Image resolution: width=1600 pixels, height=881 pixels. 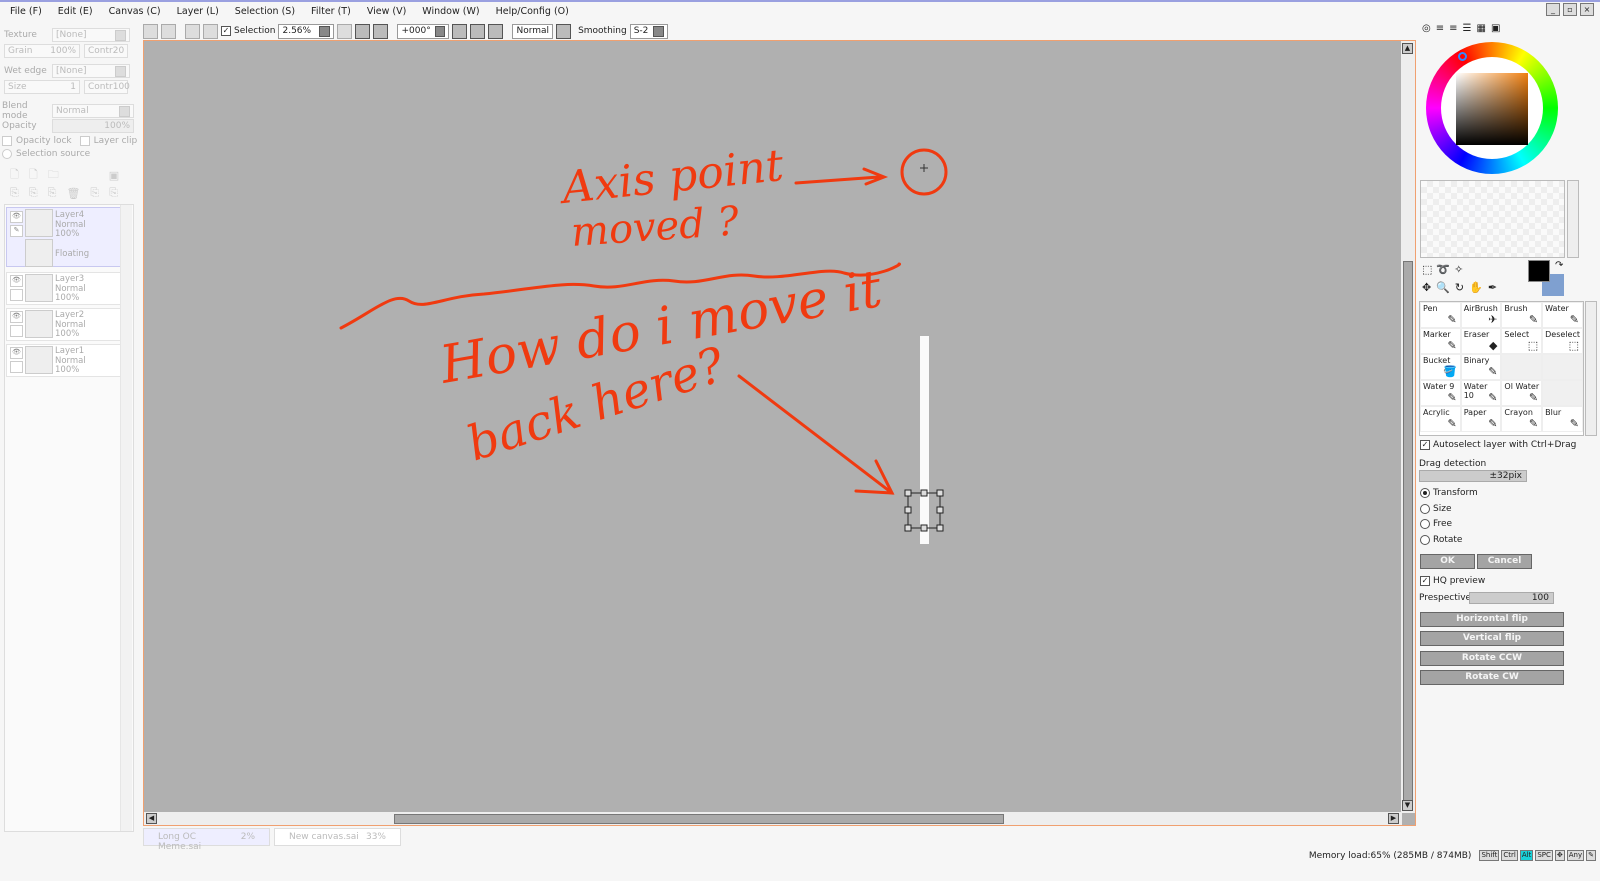 I want to click on scroll-up-icon: ▲, so click(x=1407, y=48).